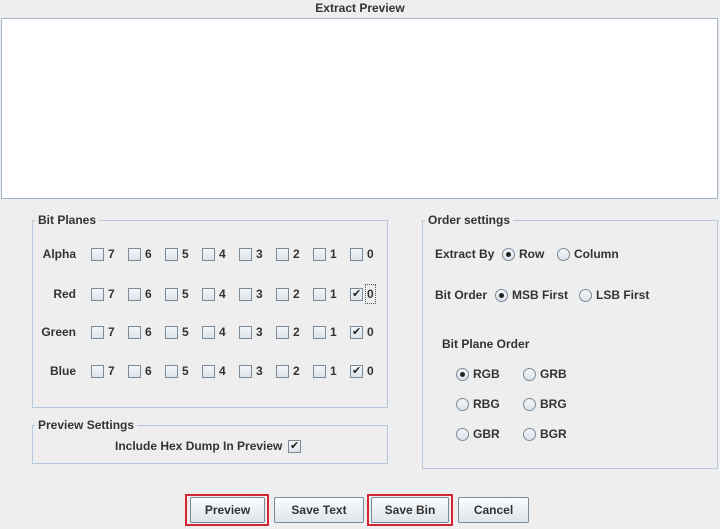 Image resolution: width=720 pixels, height=529 pixels. I want to click on bit-plane-order-label: GBR, so click(486, 434).